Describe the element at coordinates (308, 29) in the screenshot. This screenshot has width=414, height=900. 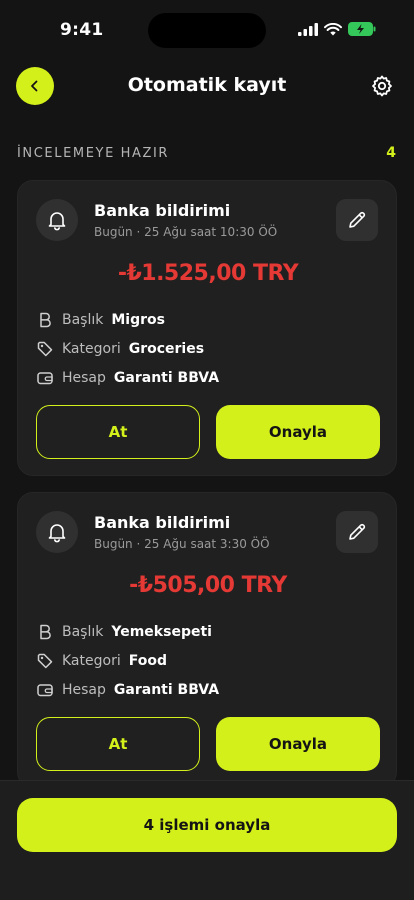
I see `cellular-signal-icon` at that location.